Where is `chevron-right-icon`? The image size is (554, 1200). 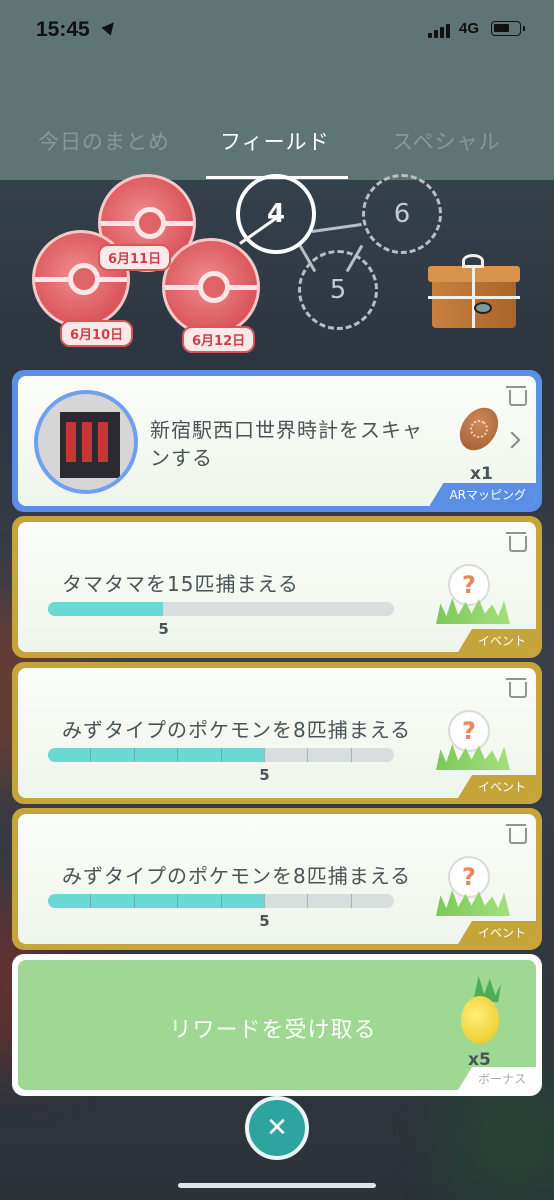 chevron-right-icon is located at coordinates (512, 440).